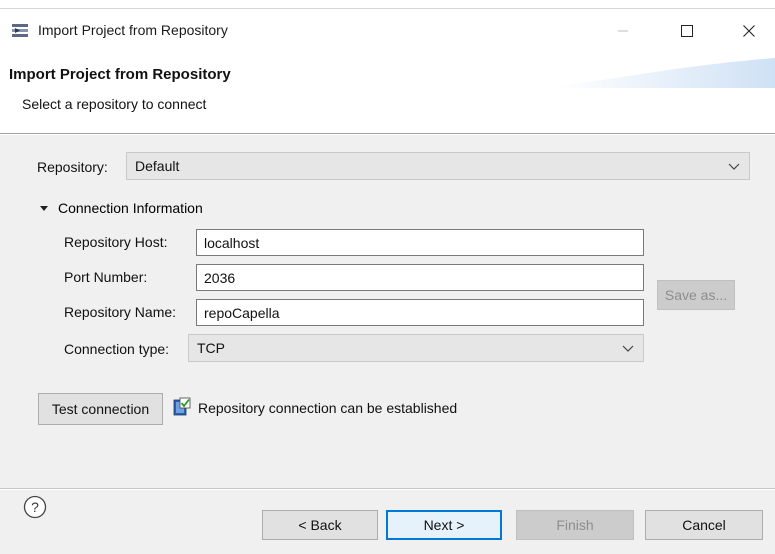  Describe the element at coordinates (387, 4) in the screenshot. I see `top-border` at that location.